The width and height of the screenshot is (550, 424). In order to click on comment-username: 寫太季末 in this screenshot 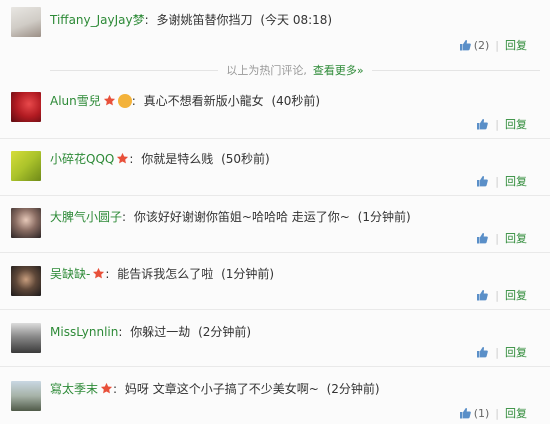, I will do `click(74, 389)`.